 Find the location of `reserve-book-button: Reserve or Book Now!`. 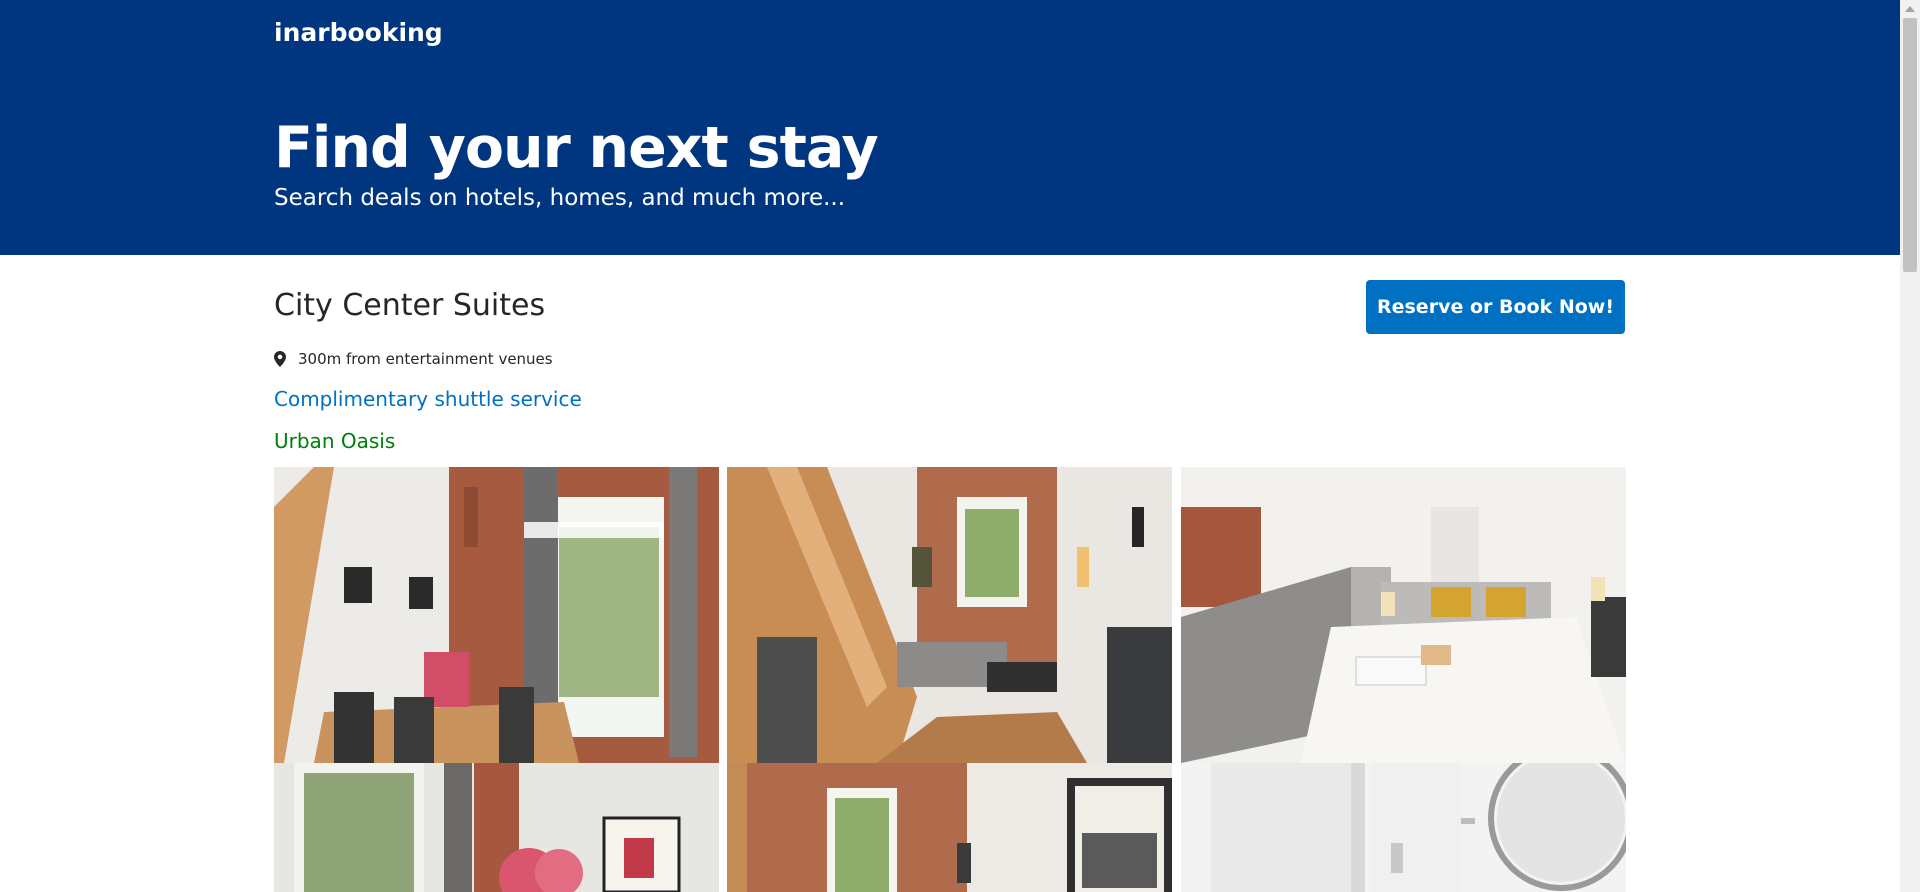

reserve-book-button: Reserve or Book Now! is located at coordinates (1495, 307).